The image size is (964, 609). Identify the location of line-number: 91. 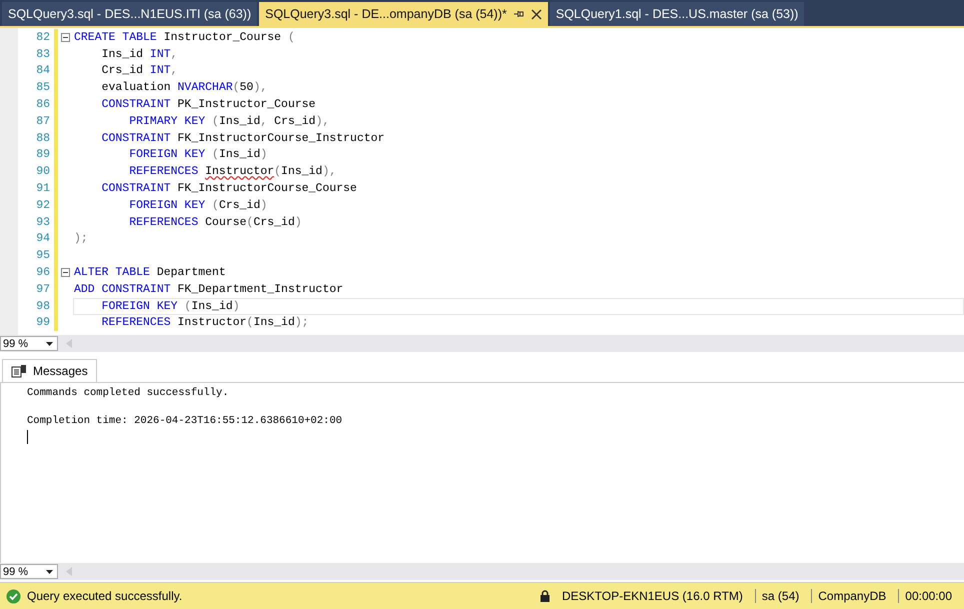
(43, 189).